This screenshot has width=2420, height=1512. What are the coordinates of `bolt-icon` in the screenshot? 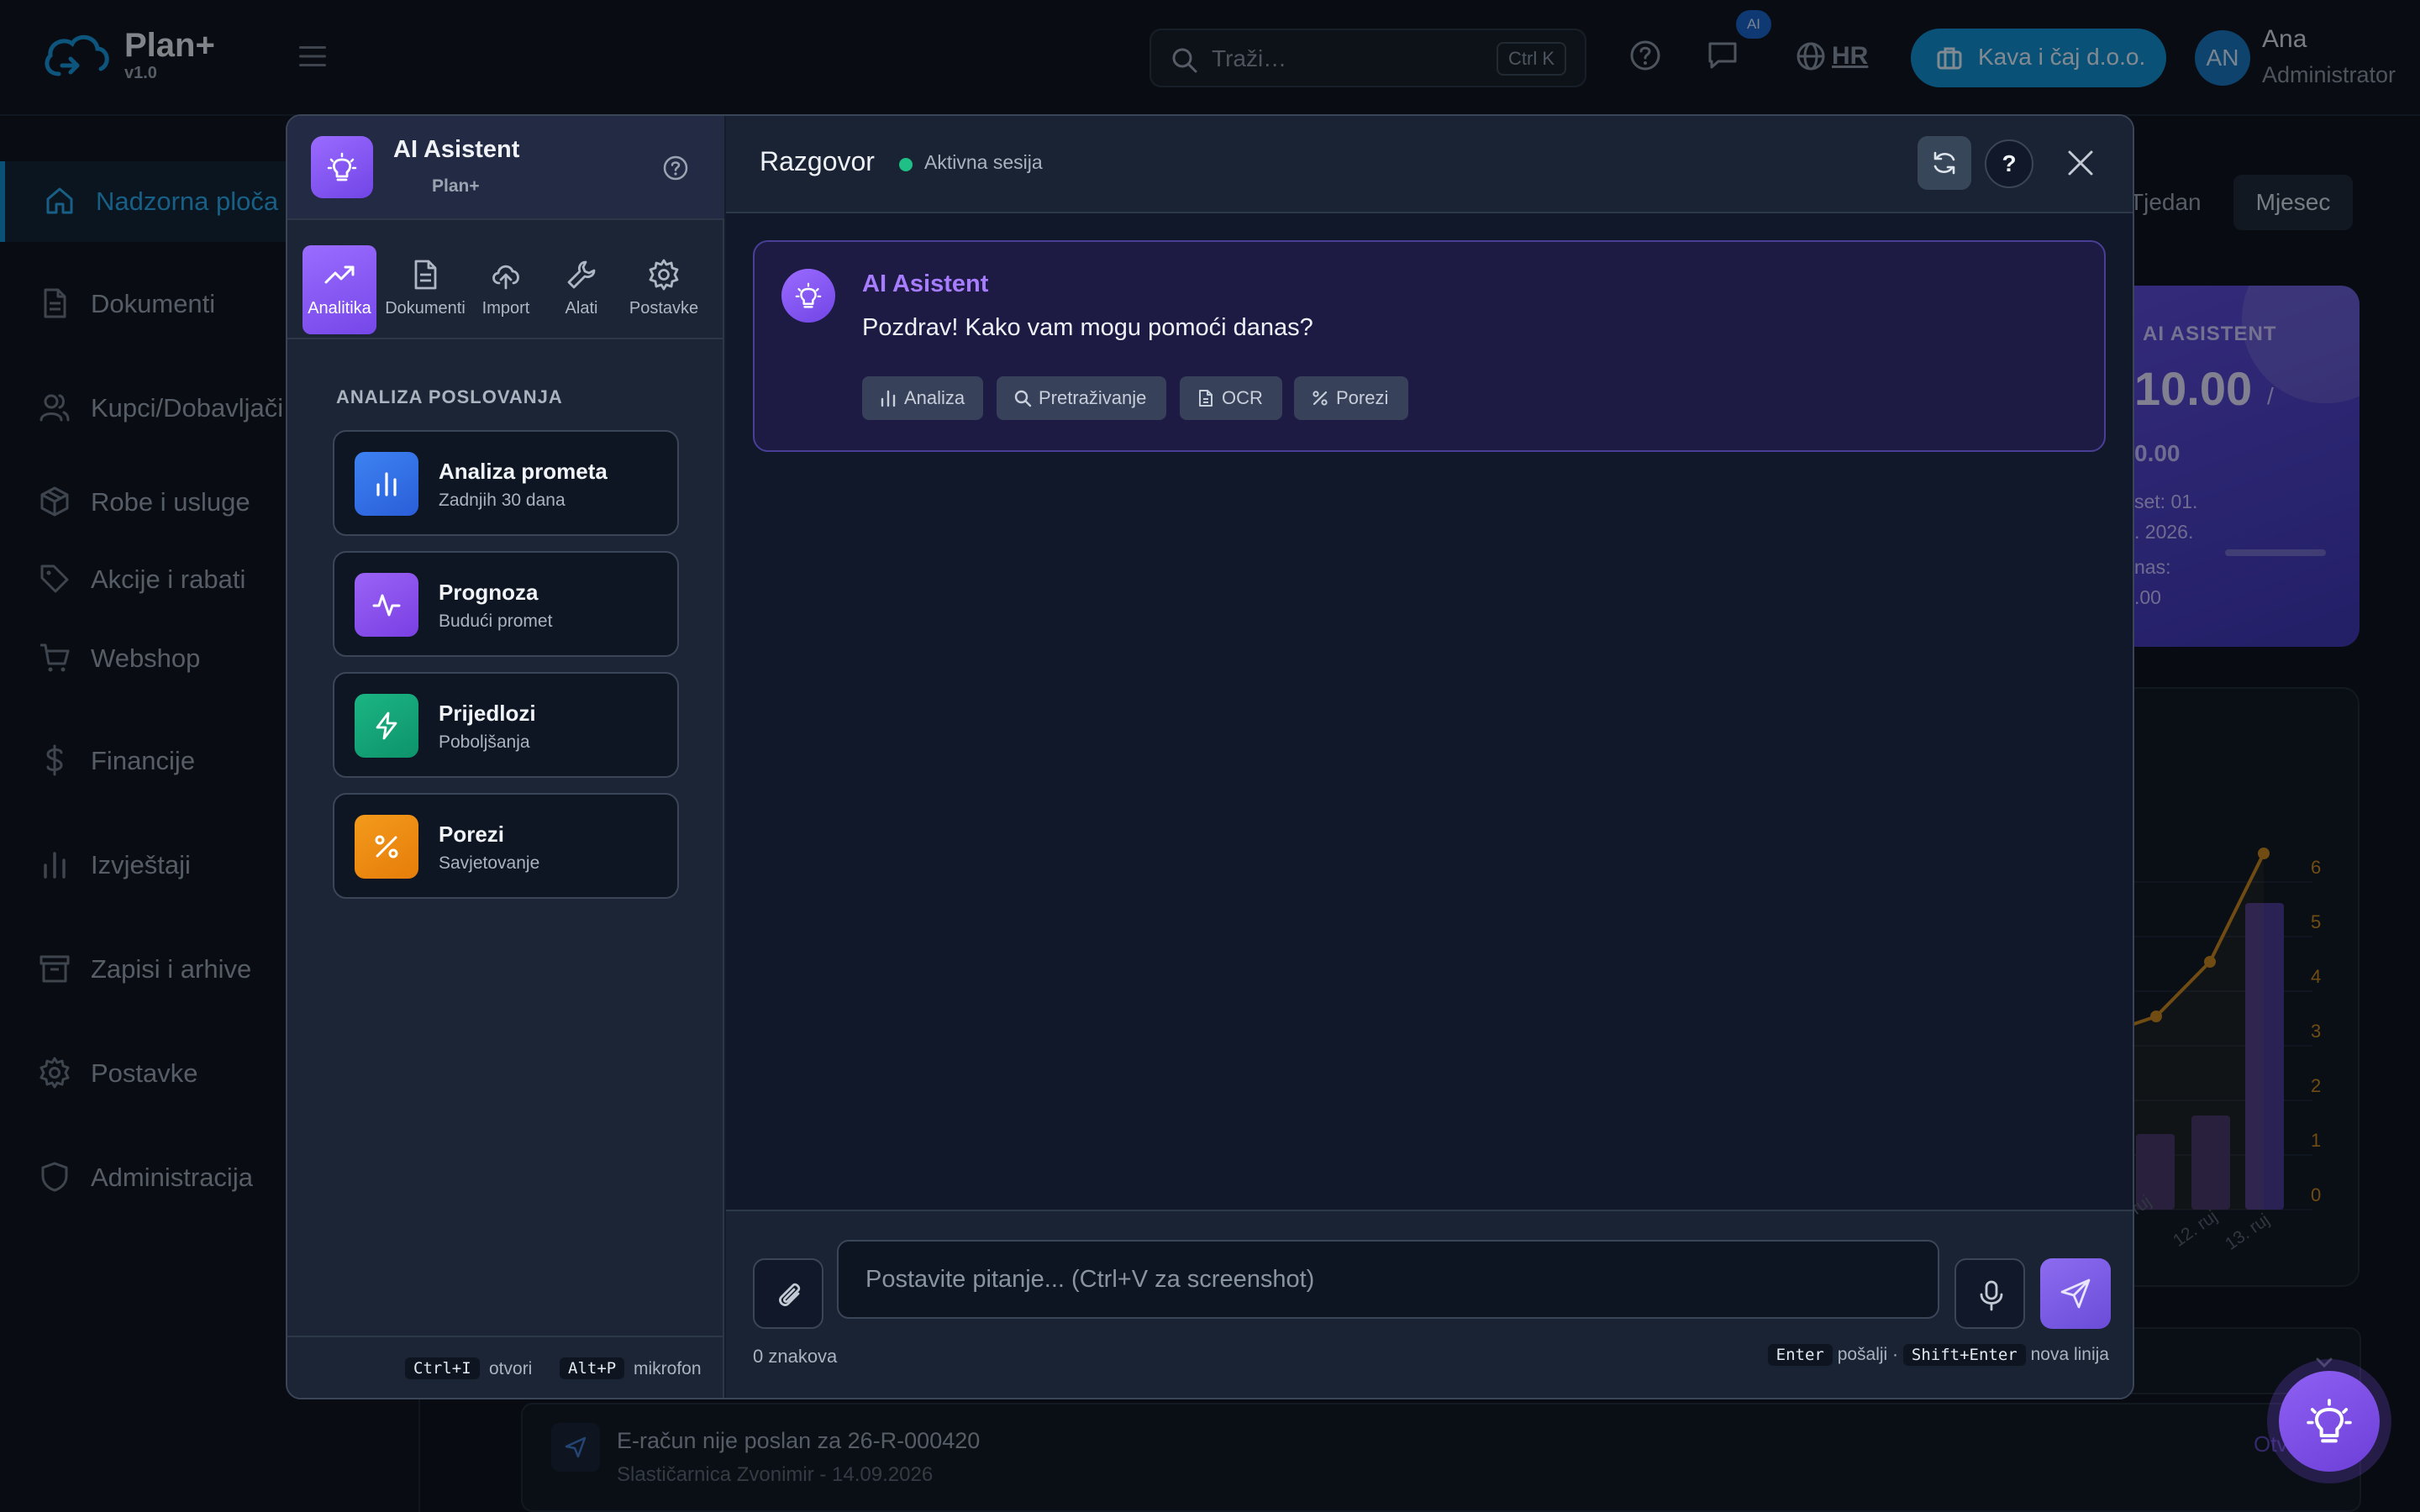 It's located at (386, 725).